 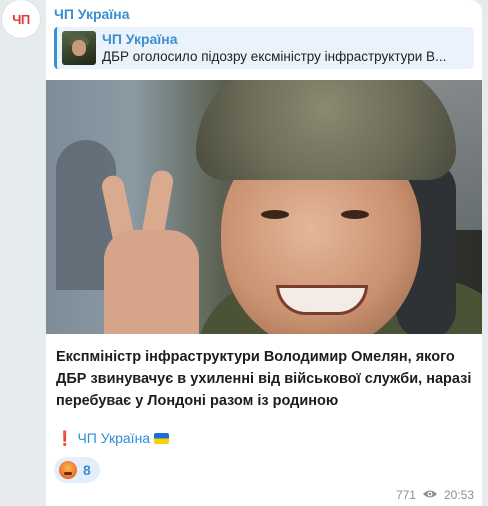 I want to click on message-meta: 771 20:53, so click(x=435, y=495).